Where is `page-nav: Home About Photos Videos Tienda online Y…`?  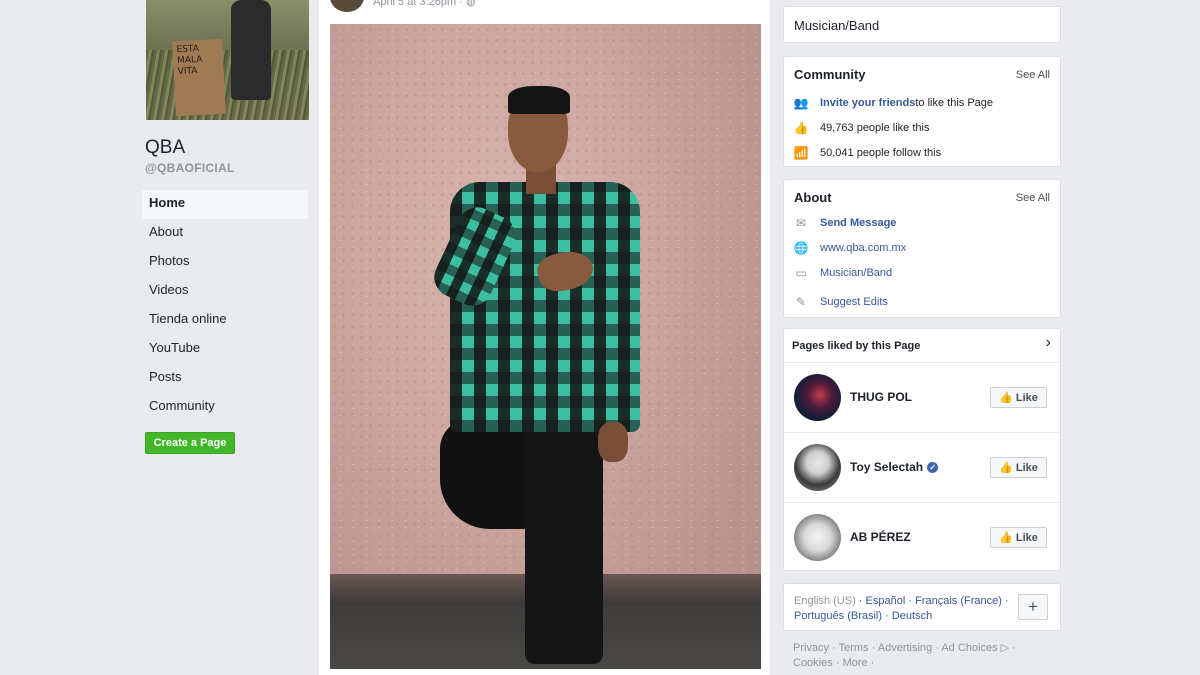
page-nav: Home About Photos Videos Tienda online Y… is located at coordinates (225, 306).